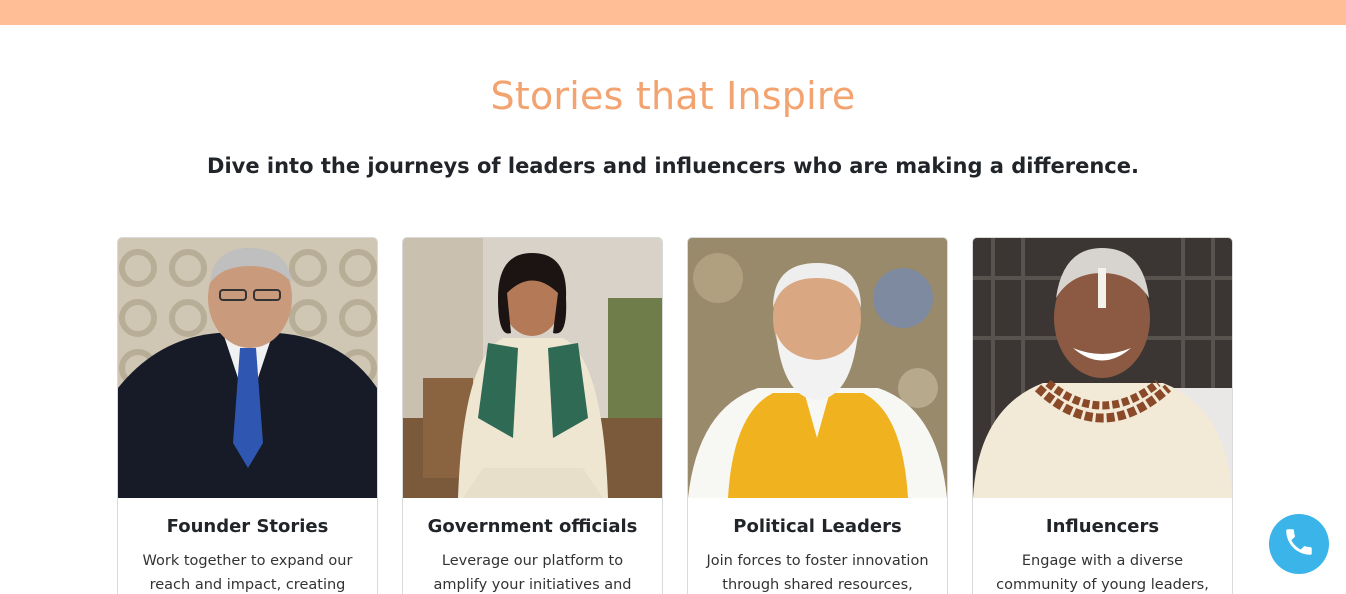  What do you see at coordinates (532, 368) in the screenshot?
I see `government-official-photo` at bounding box center [532, 368].